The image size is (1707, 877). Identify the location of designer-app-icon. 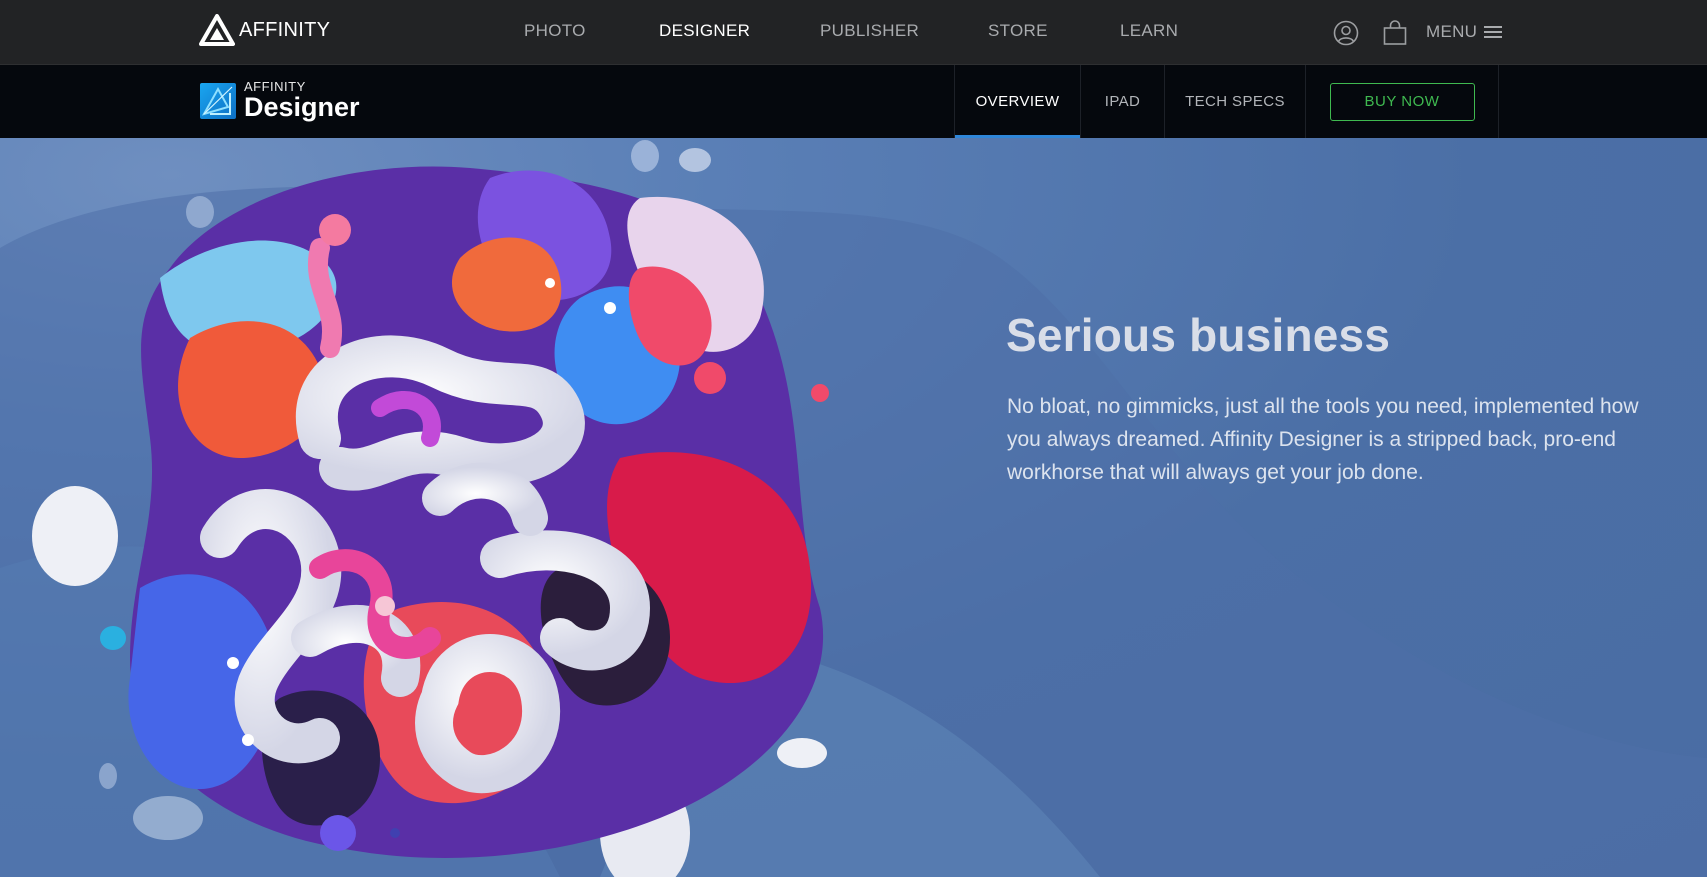
(218, 100).